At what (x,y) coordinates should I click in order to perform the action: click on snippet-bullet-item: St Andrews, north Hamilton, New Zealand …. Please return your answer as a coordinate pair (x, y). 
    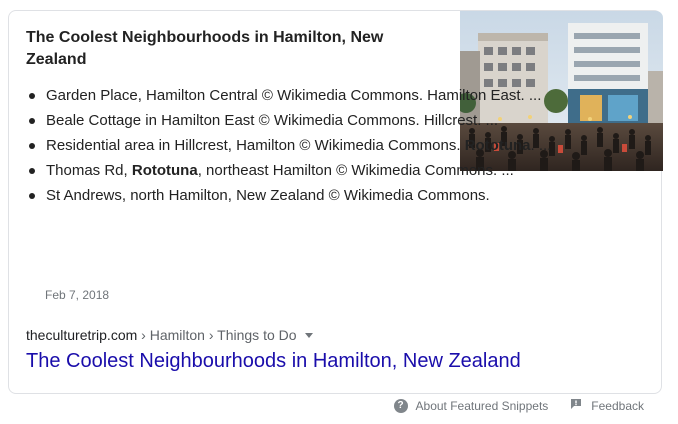
    Looking at the image, I should click on (306, 196).